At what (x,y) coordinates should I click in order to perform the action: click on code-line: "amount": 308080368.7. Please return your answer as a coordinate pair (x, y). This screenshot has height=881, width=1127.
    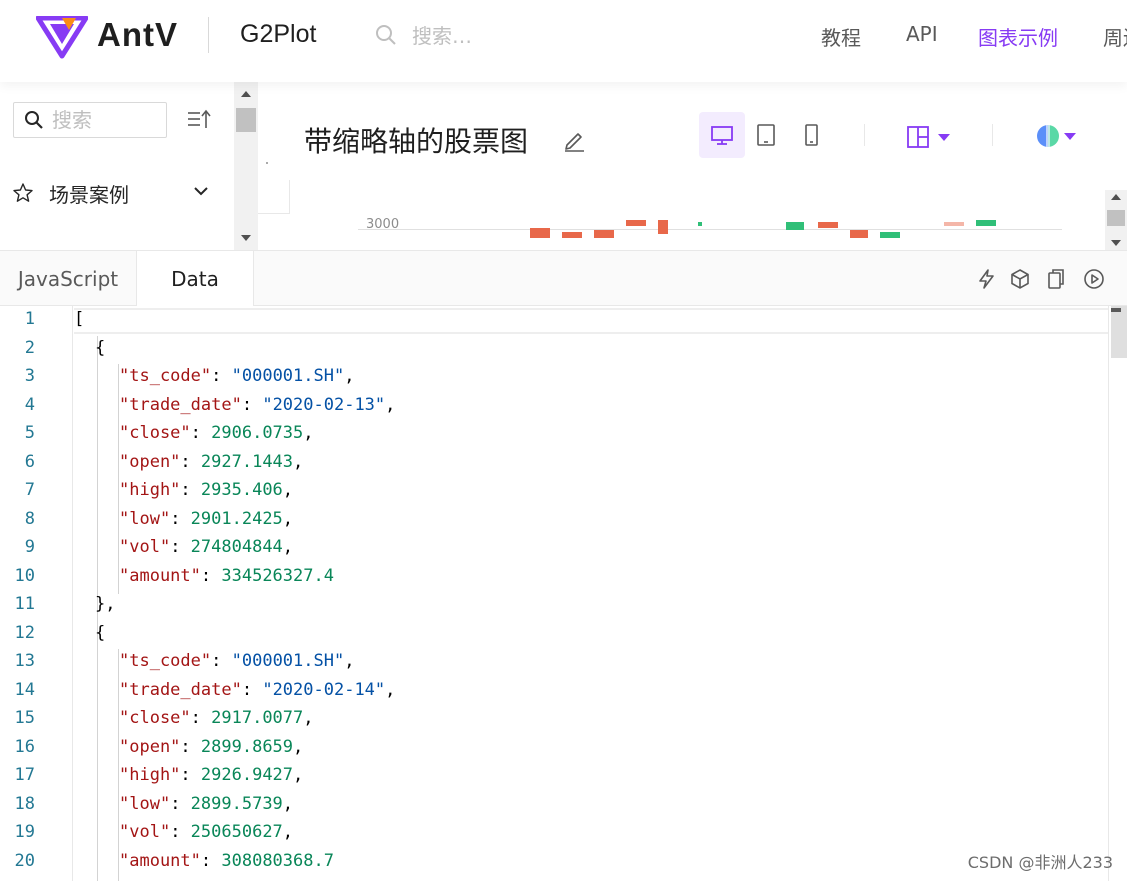
    Looking at the image, I should click on (226, 861).